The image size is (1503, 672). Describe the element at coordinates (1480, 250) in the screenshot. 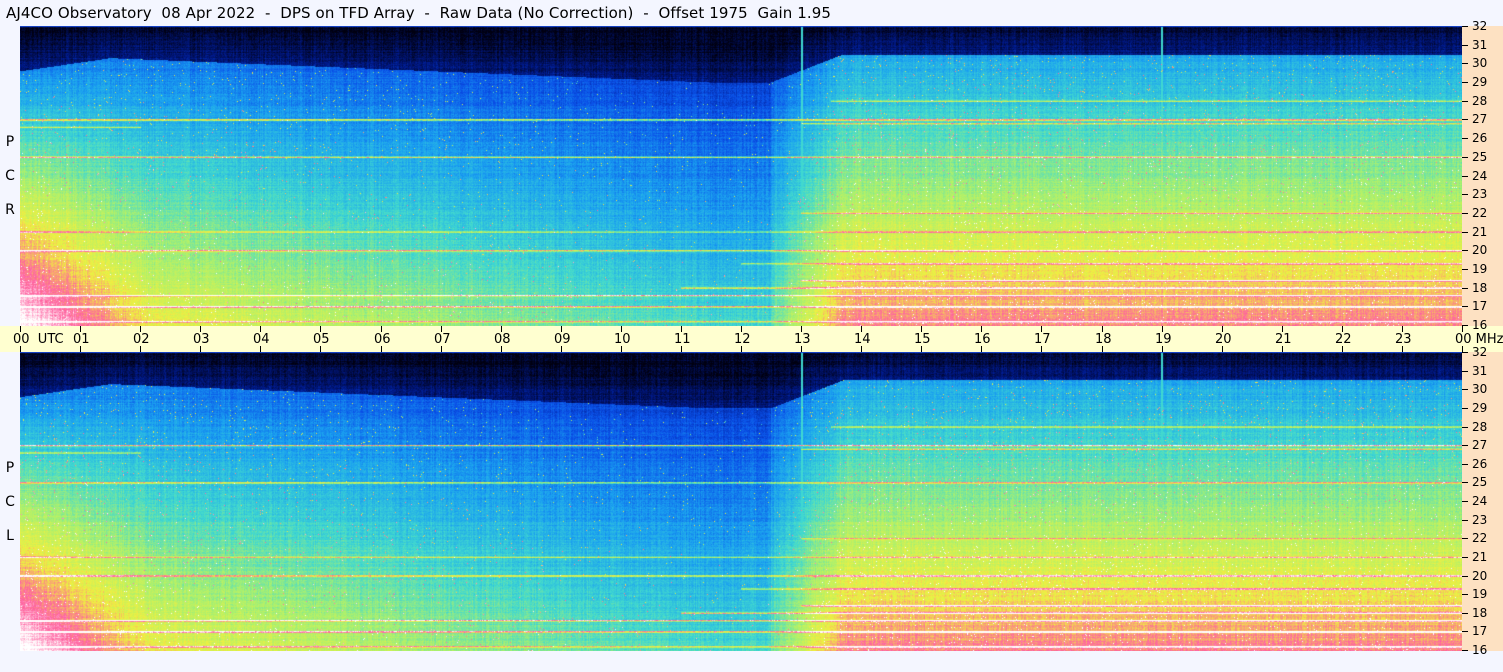

I see `frequency-tick-label: 20` at that location.